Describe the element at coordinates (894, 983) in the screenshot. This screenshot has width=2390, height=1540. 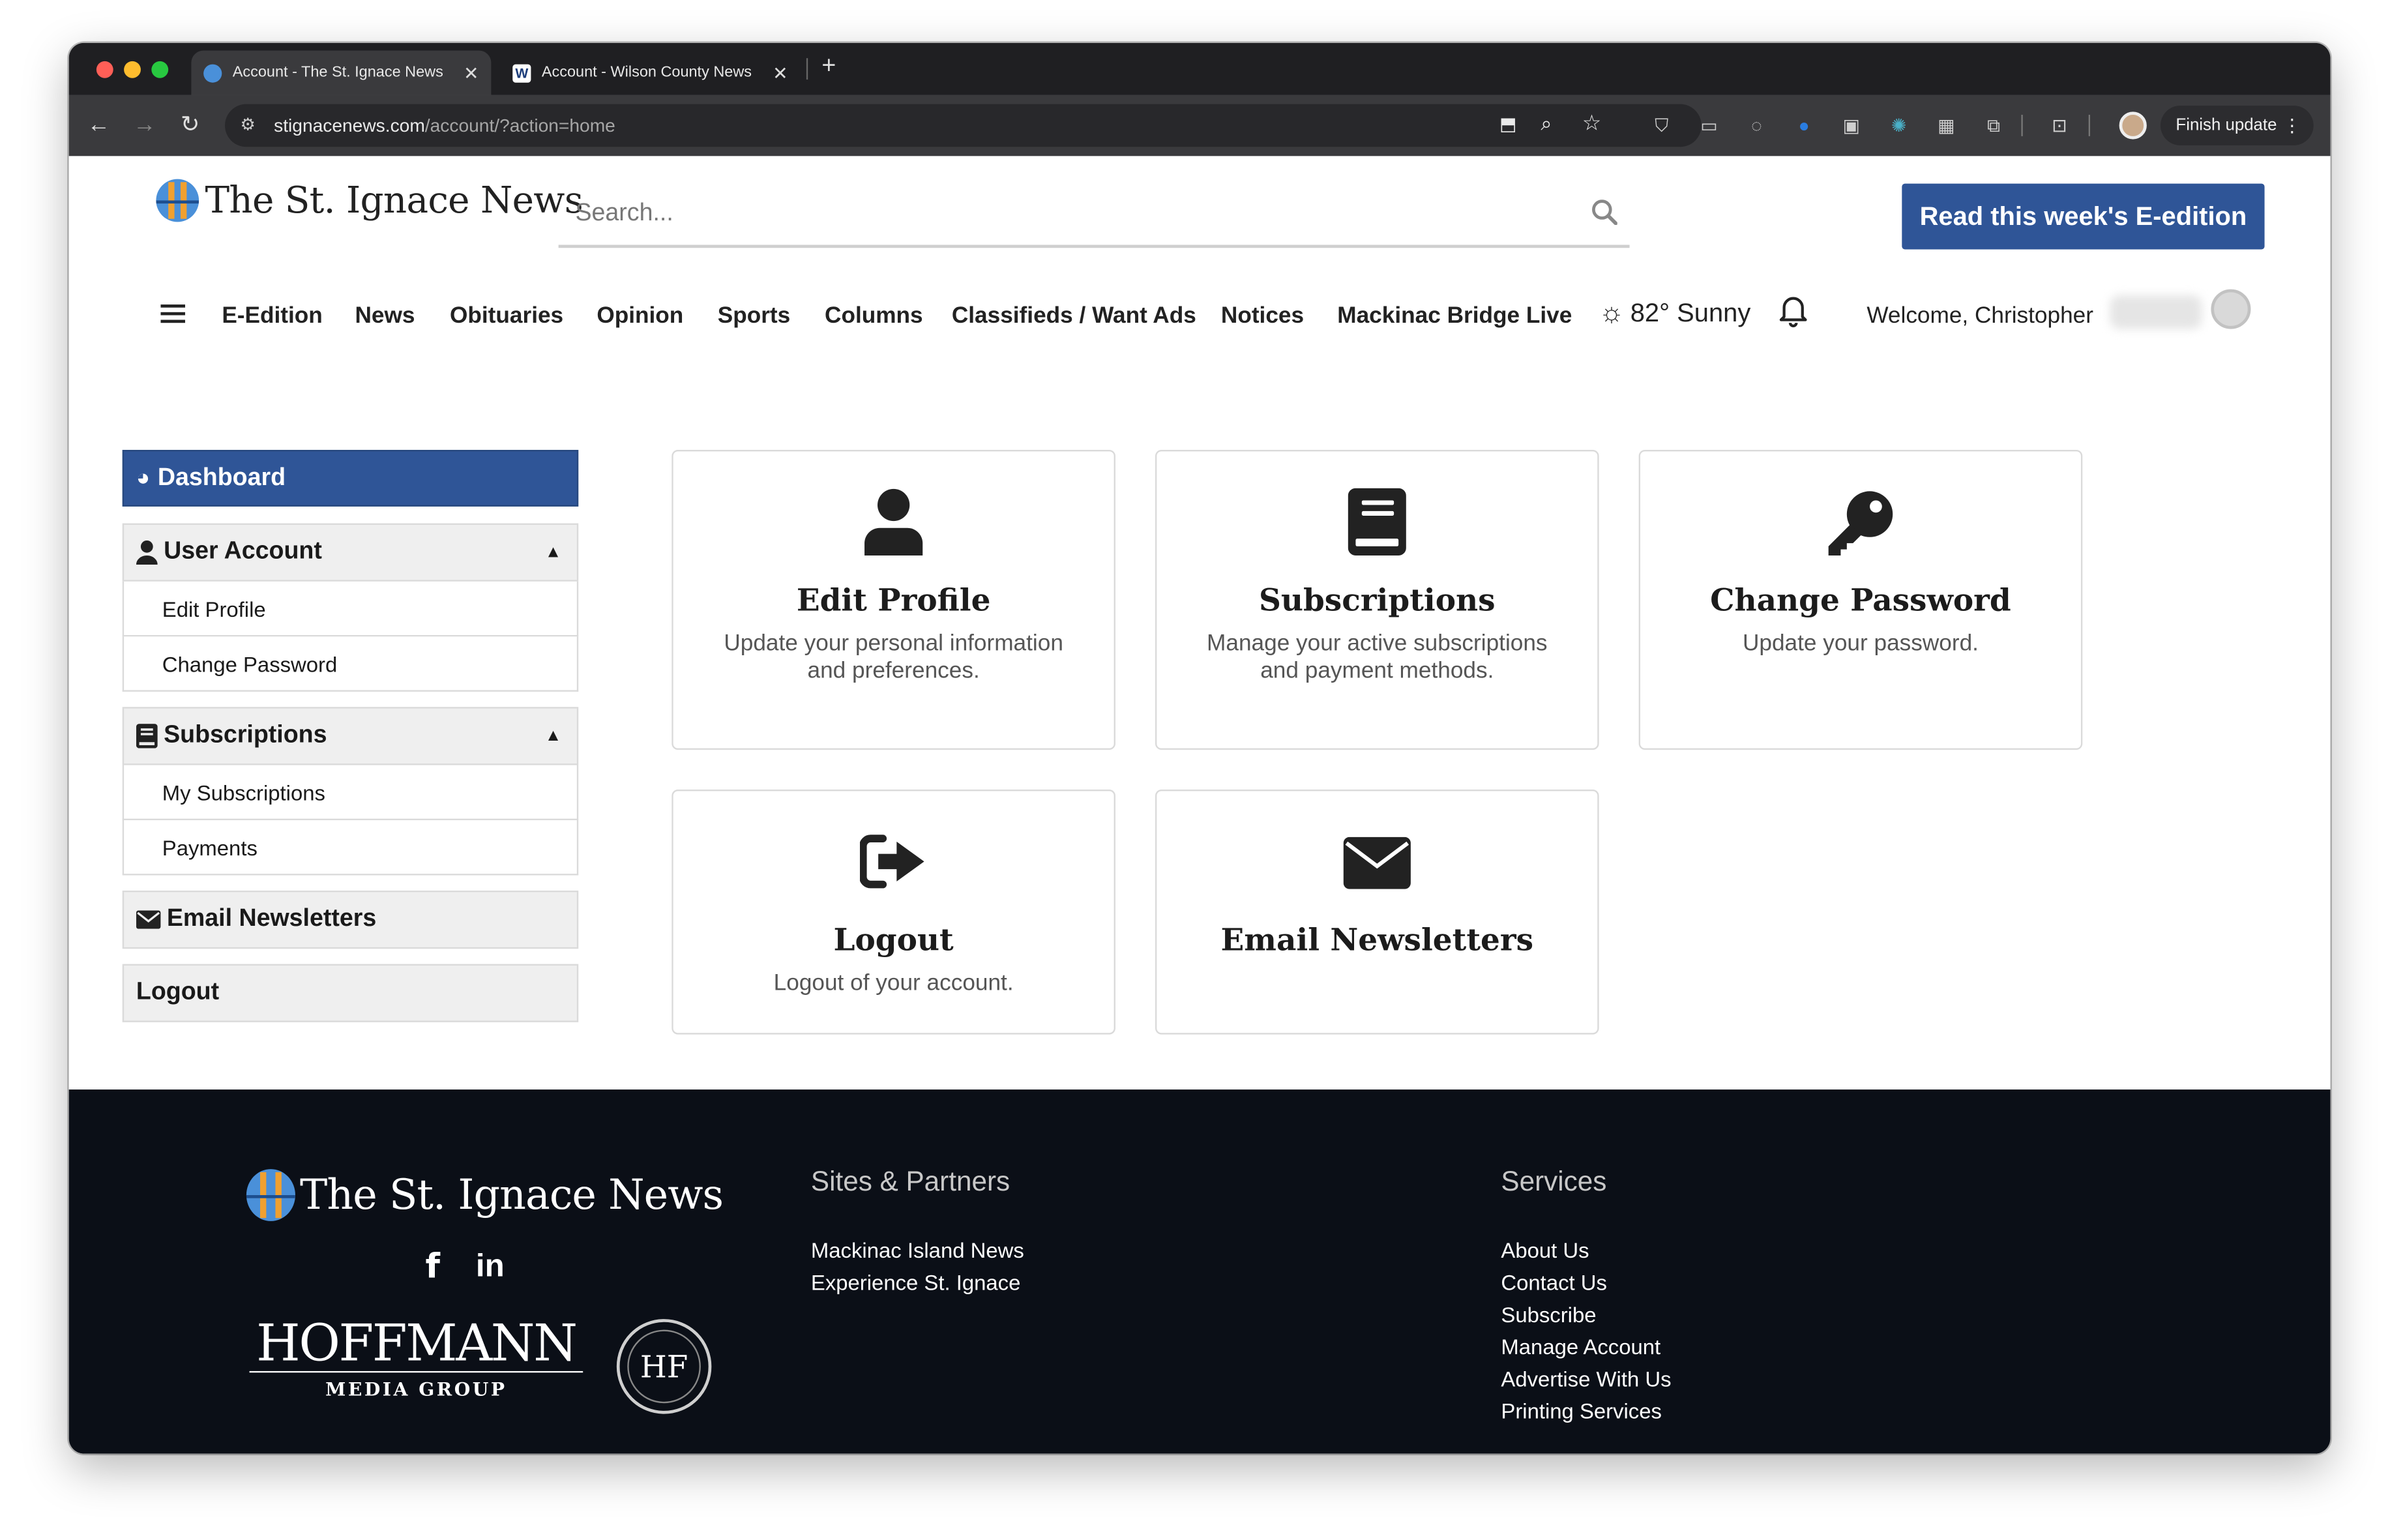
I see `card-description: Logout of your account.` at that location.